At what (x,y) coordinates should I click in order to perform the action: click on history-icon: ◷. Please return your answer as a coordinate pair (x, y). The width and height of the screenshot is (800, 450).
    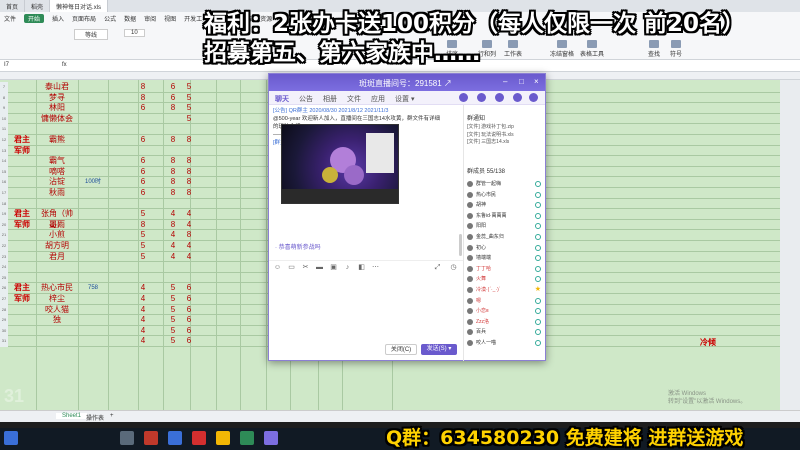
    Looking at the image, I should click on (453, 267).